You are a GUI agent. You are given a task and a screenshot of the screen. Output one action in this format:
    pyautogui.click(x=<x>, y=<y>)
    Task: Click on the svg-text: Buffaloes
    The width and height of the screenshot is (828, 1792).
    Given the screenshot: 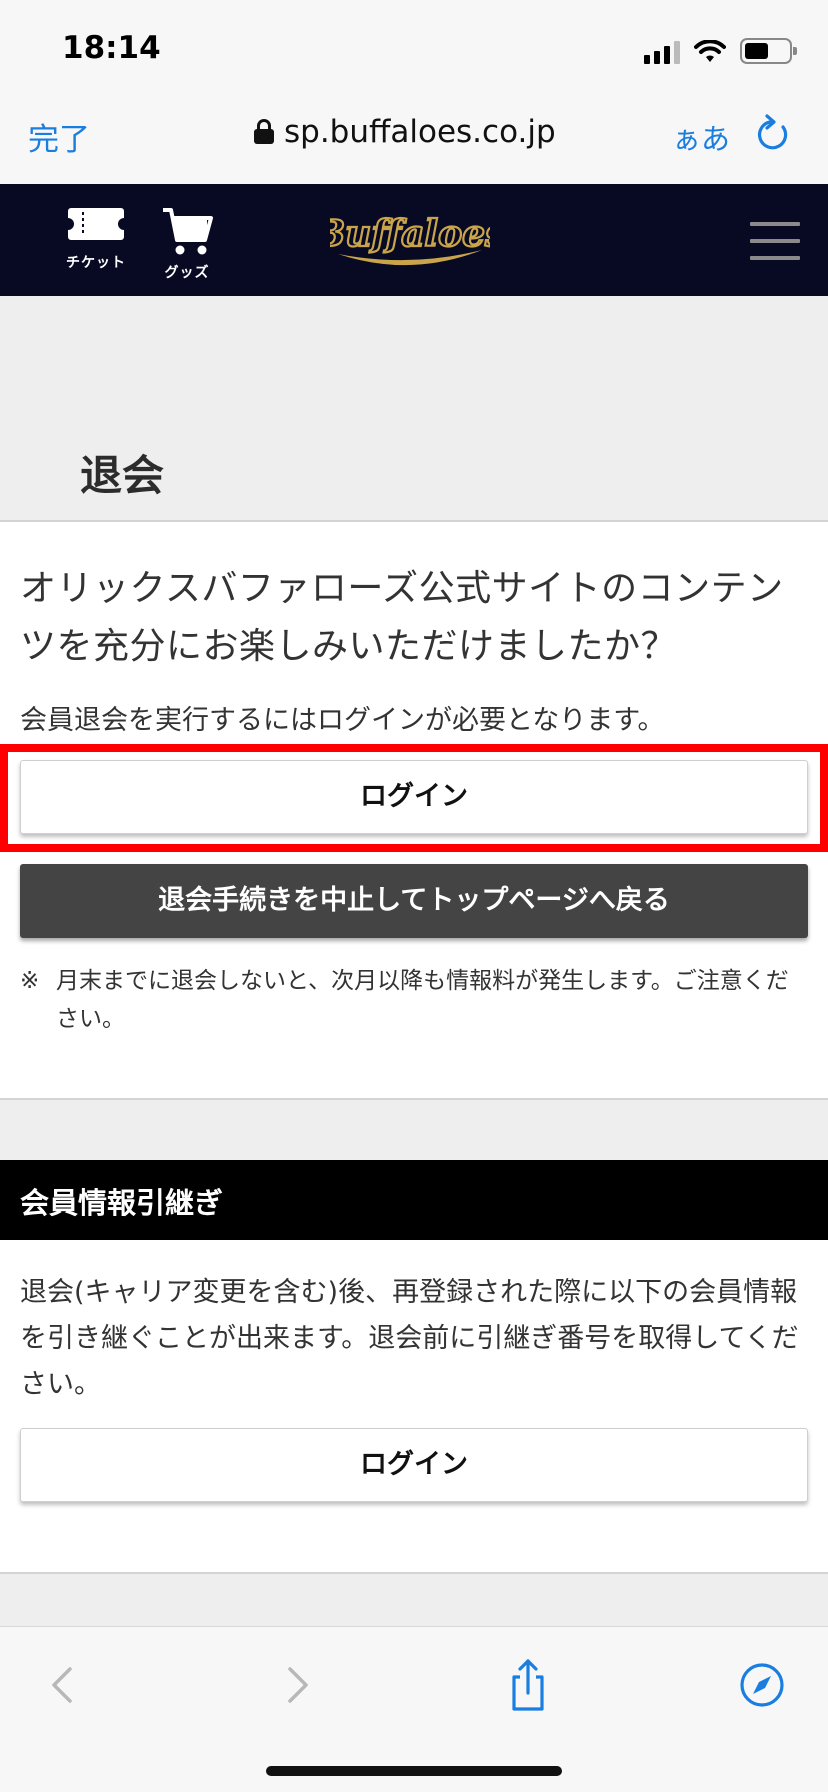 What is the action you would take?
    pyautogui.click(x=410, y=234)
    